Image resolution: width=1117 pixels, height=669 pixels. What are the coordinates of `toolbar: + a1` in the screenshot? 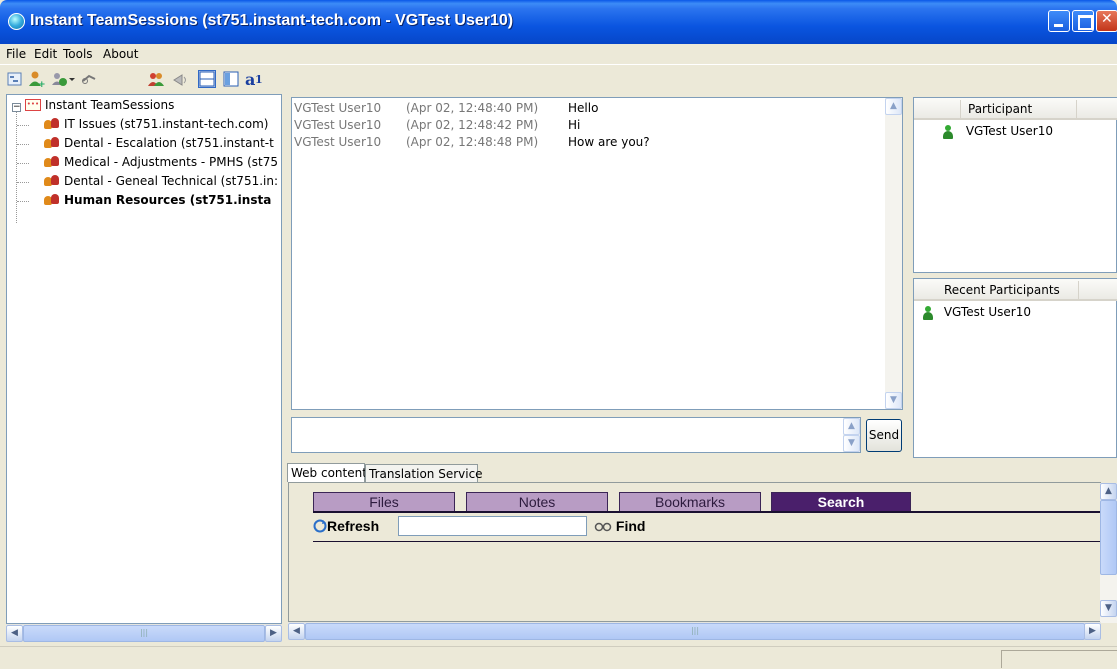 It's located at (558, 79).